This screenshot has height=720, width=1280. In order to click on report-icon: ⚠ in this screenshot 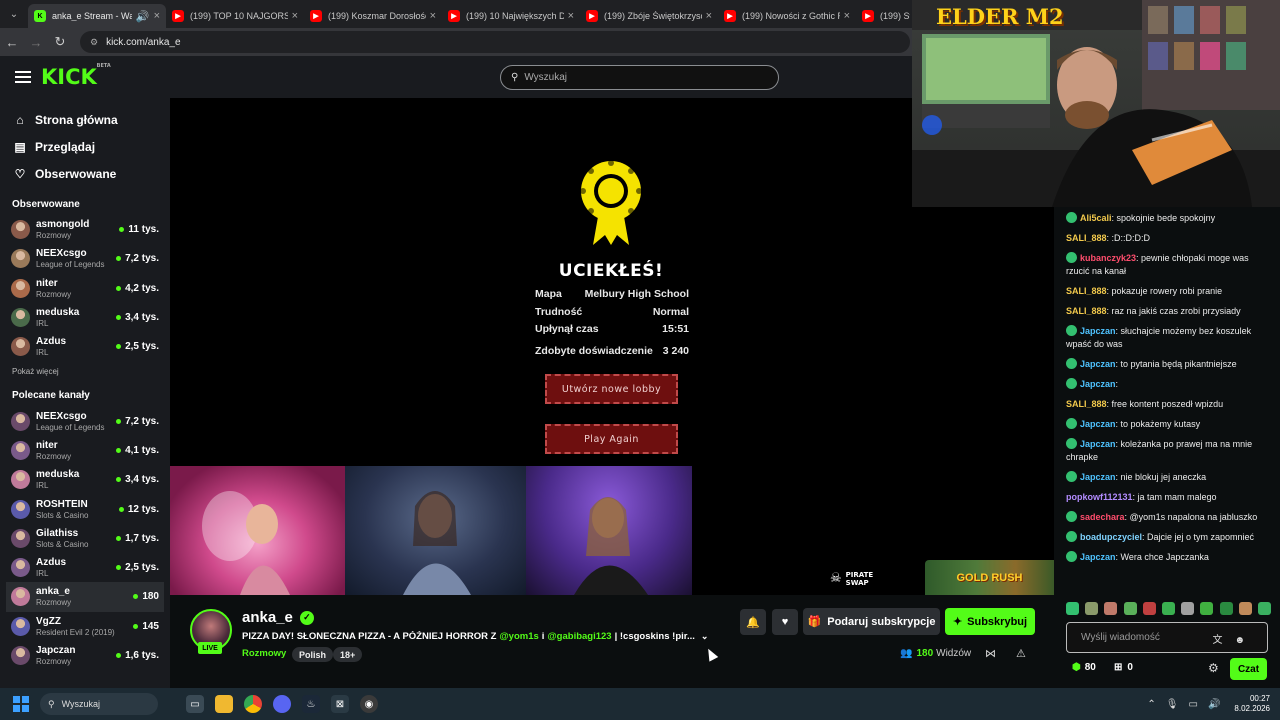, I will do `click(1021, 653)`.